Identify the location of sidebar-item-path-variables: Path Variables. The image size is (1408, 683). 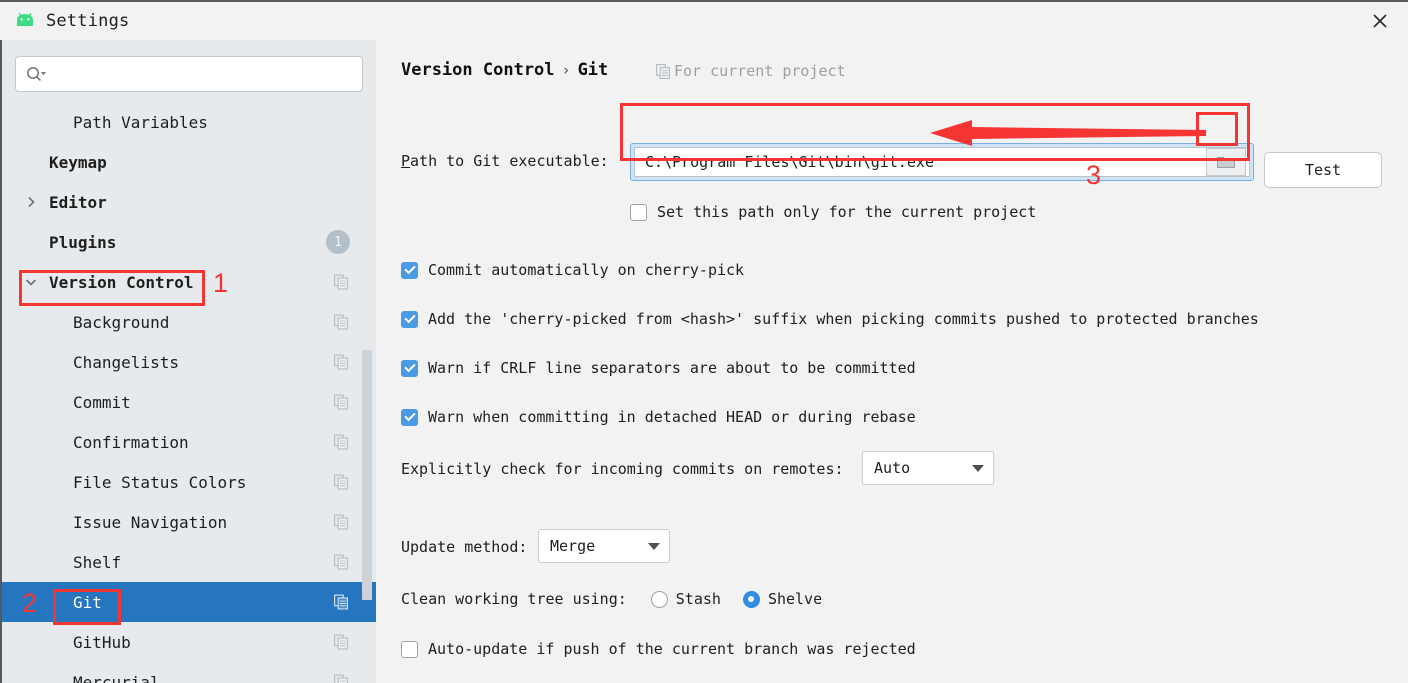
(189, 122).